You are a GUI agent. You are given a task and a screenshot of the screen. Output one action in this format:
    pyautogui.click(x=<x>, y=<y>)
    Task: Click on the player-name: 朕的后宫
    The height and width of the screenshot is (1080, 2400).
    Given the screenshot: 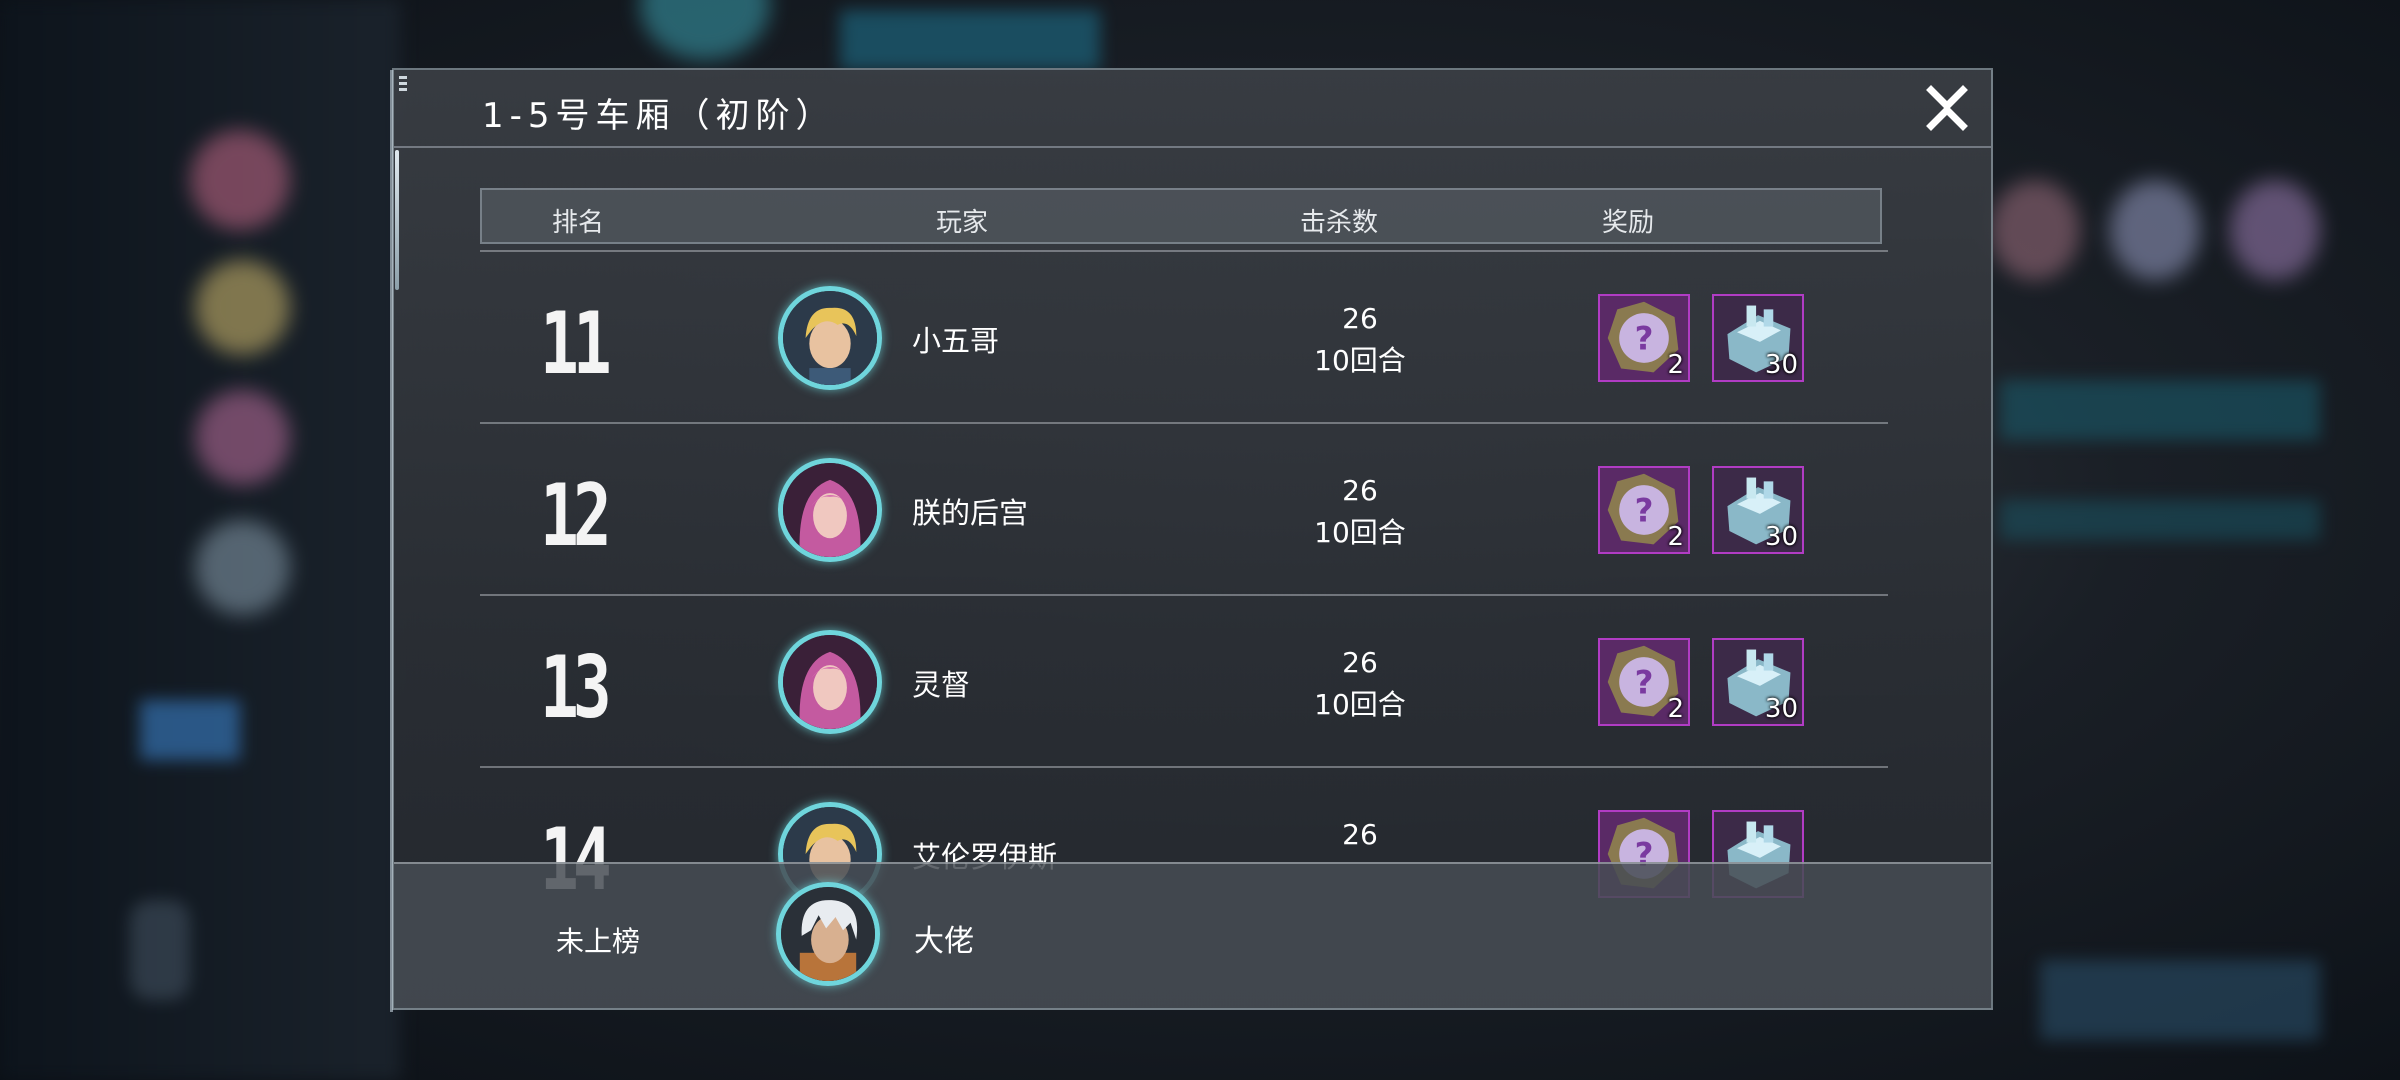 What is the action you would take?
    pyautogui.click(x=970, y=513)
    